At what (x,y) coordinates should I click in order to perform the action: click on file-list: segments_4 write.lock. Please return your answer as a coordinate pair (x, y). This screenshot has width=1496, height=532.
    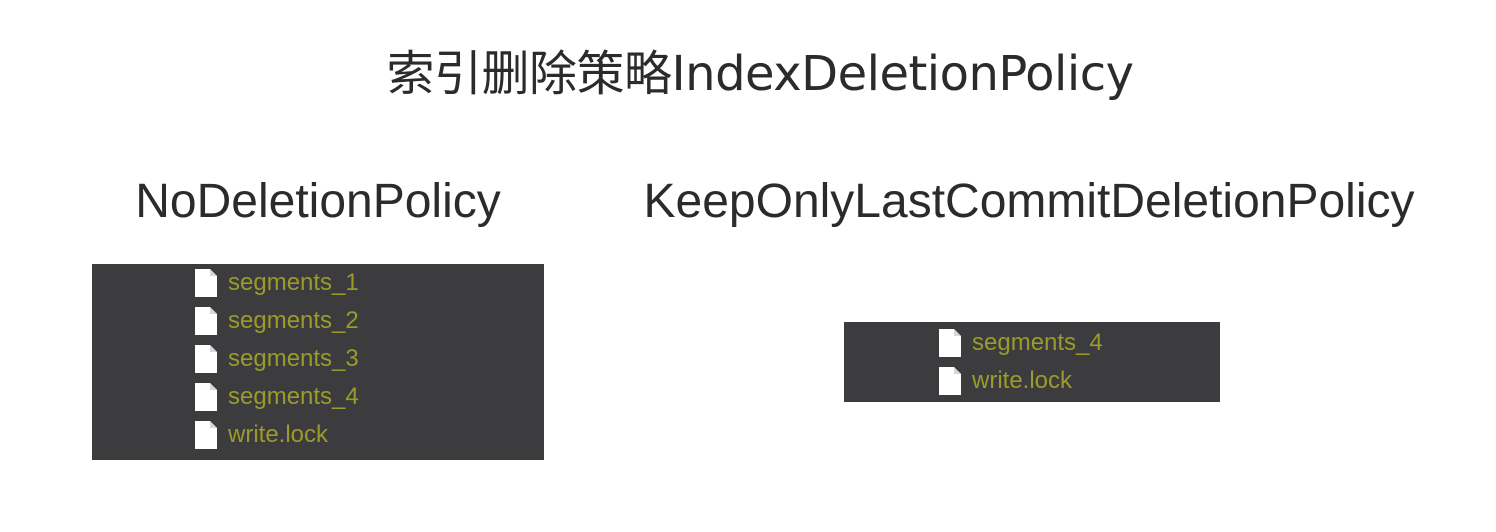
    Looking at the image, I should click on (1020, 362).